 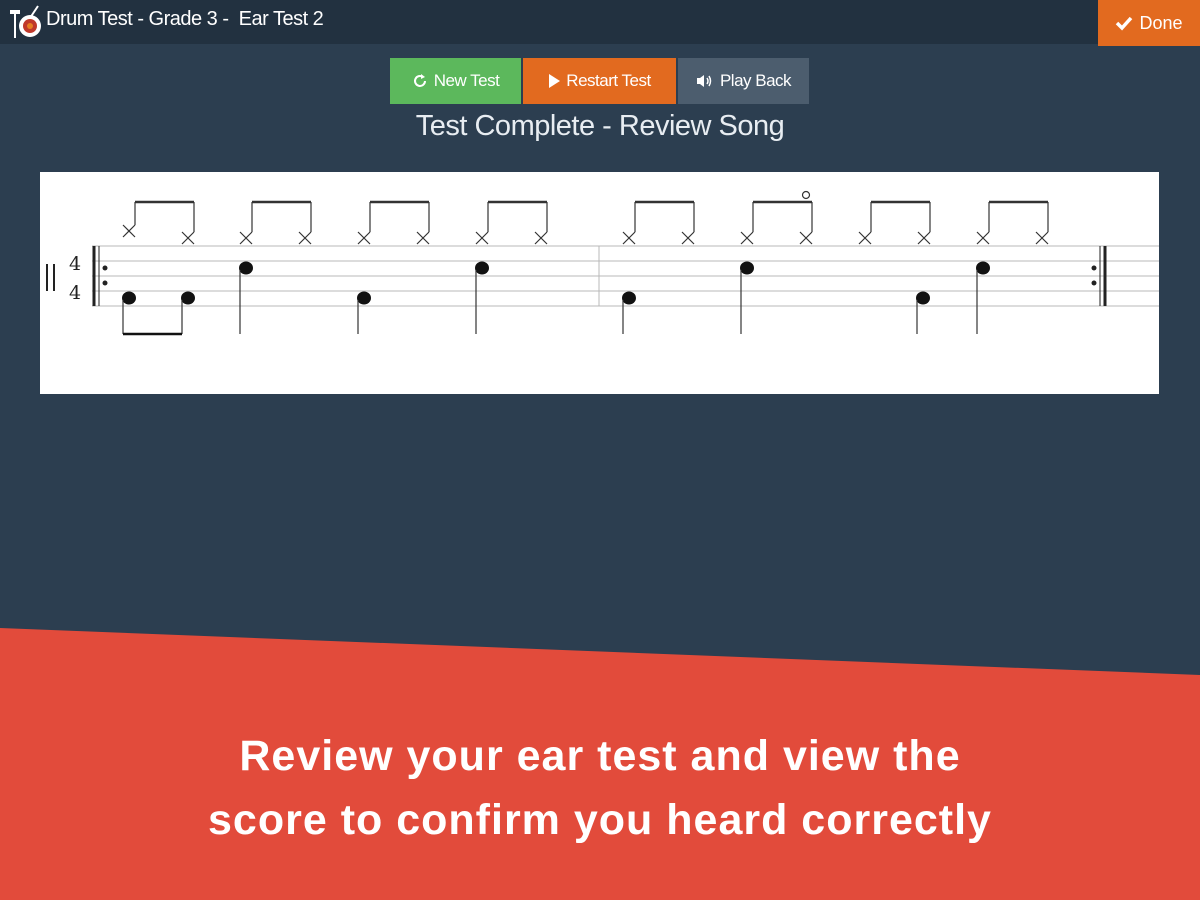 What do you see at coordinates (600, 756) in the screenshot?
I see `caption-line-1: Review your ear test and view the` at bounding box center [600, 756].